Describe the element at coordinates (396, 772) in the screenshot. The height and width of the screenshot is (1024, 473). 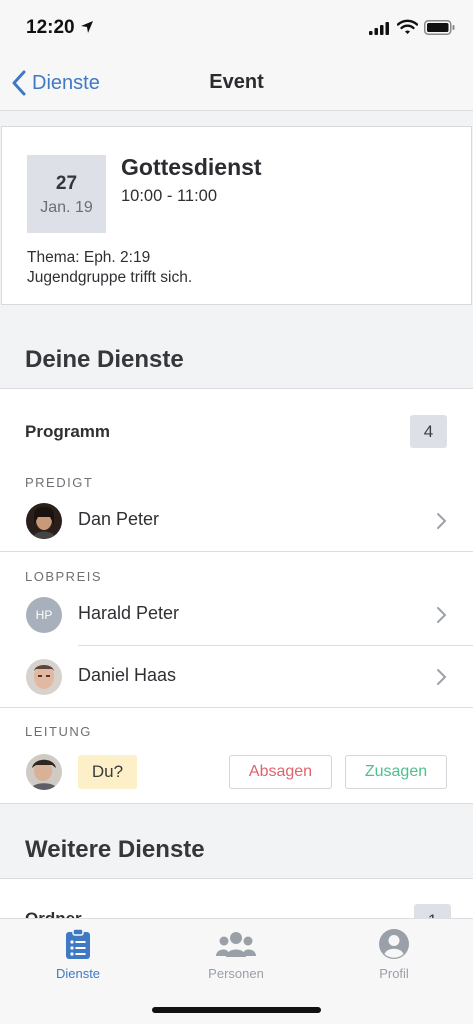
I see `accept-button: Zusagen` at that location.